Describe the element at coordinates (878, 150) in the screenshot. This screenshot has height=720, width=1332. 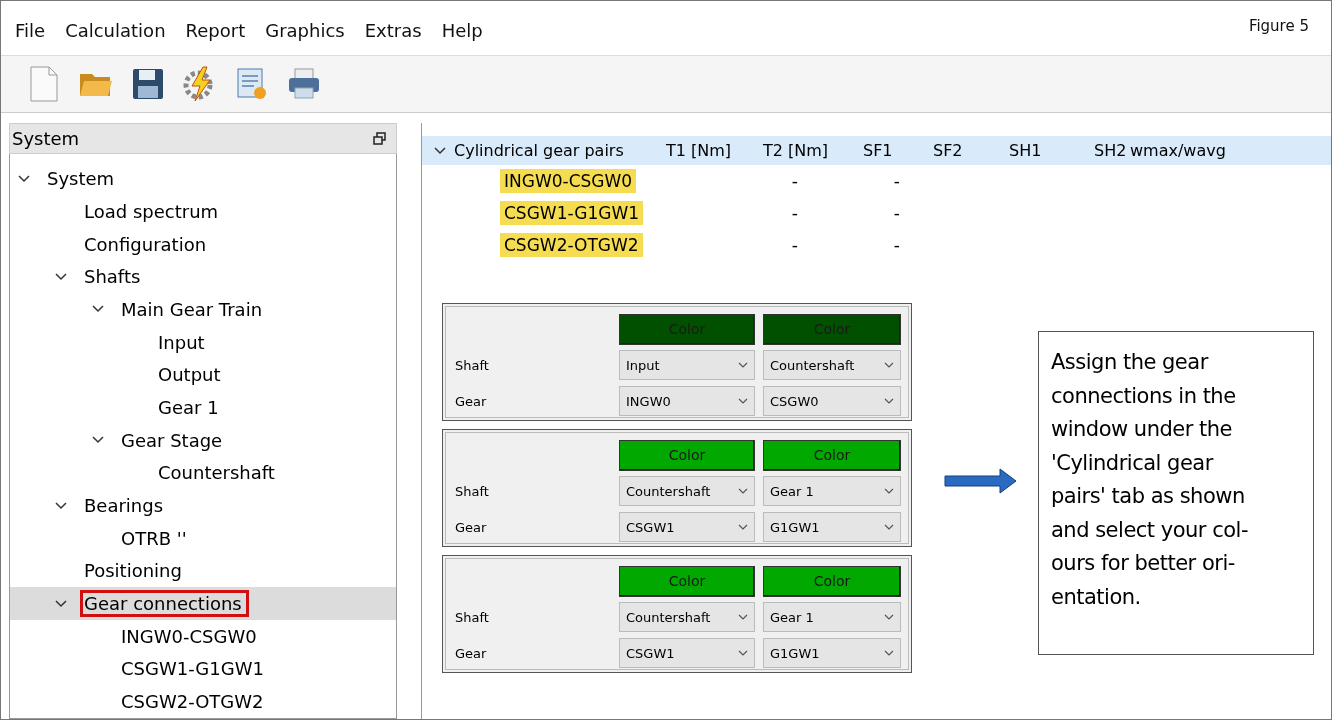
I see `column-header: SF1` at that location.